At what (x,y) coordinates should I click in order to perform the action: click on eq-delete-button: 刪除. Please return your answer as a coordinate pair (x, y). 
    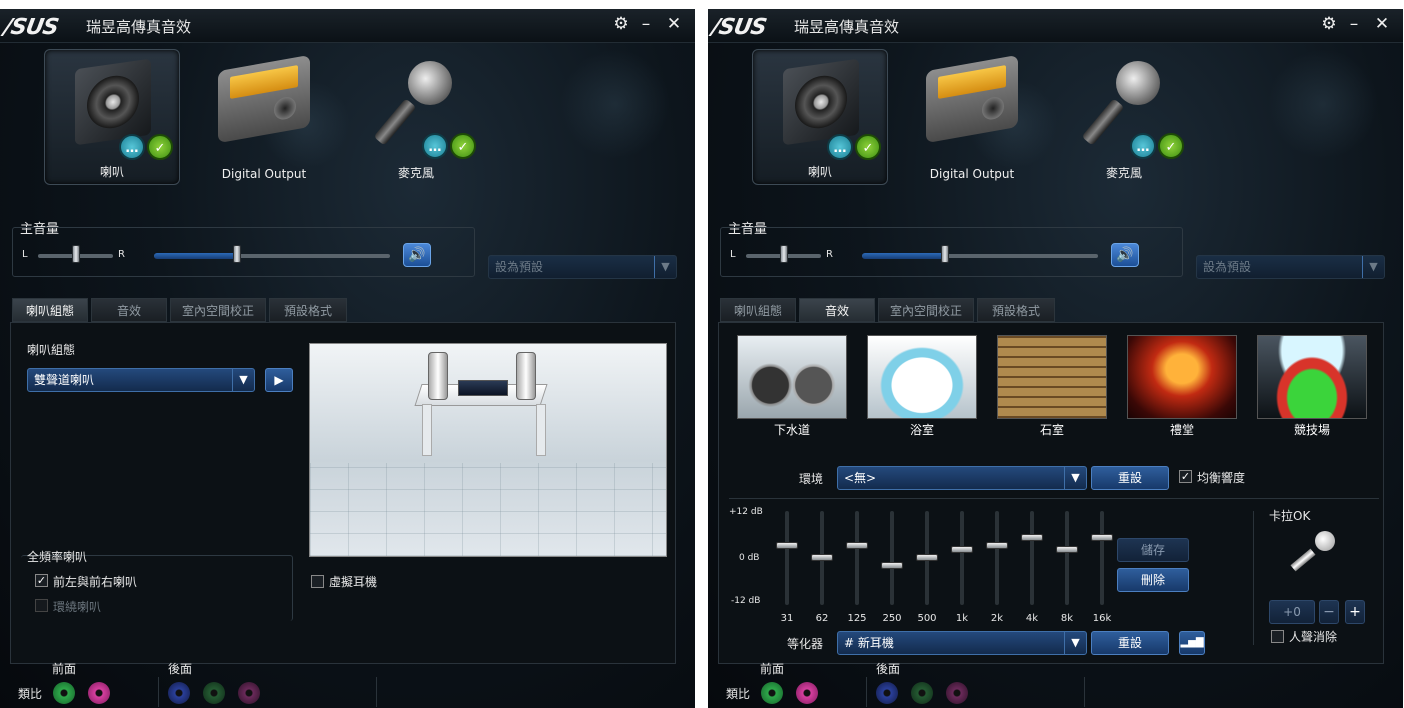
    Looking at the image, I should click on (1153, 580).